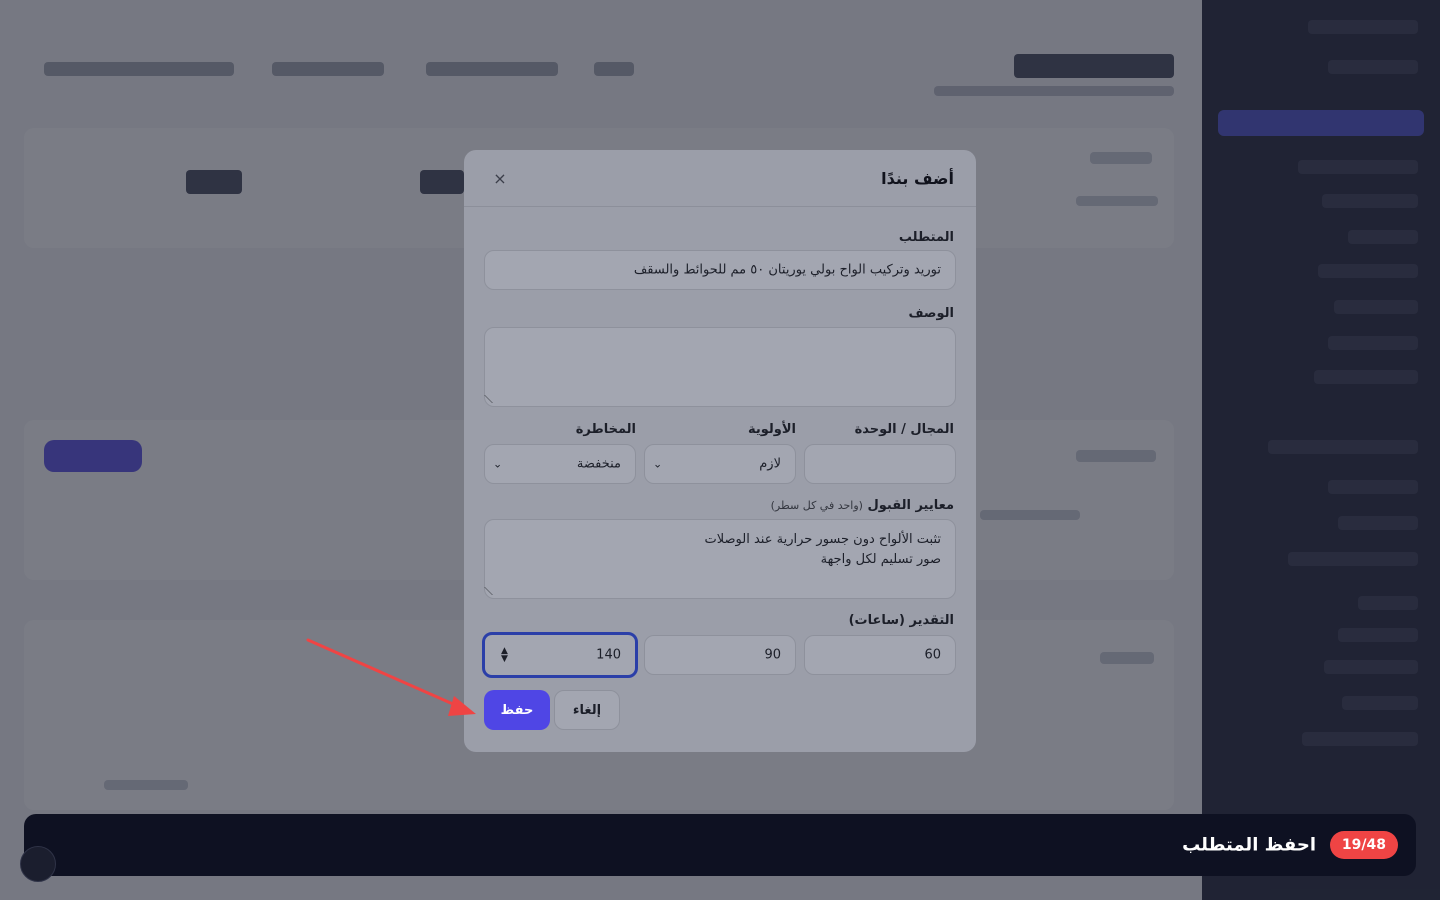 Image resolution: width=1440 pixels, height=900 pixels. I want to click on estimate-value-1: 60, so click(932, 655).